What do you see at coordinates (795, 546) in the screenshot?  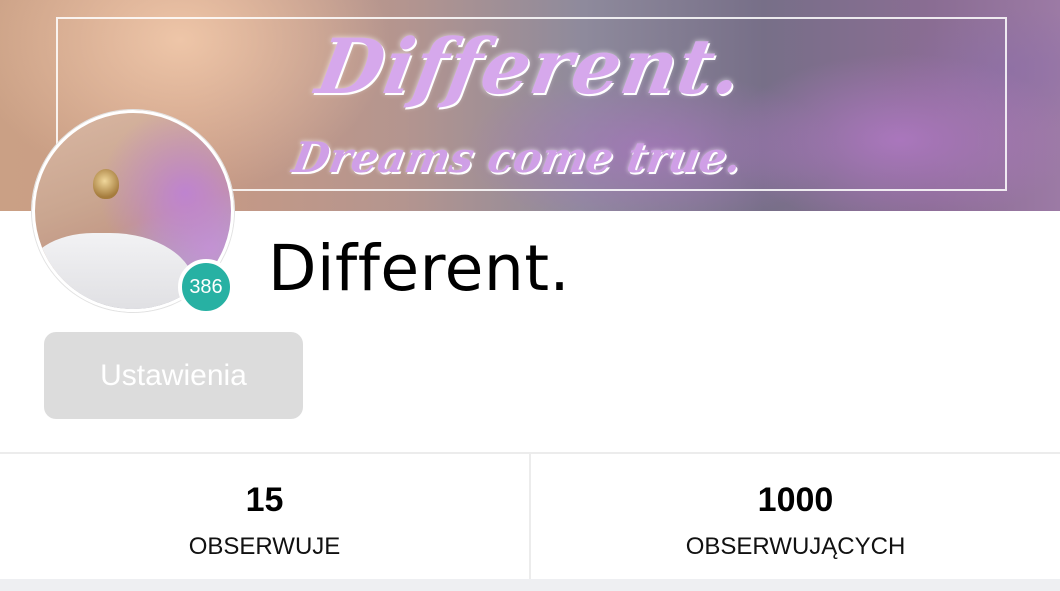 I see `followers-label: OBSERWUJĄCYCH` at bounding box center [795, 546].